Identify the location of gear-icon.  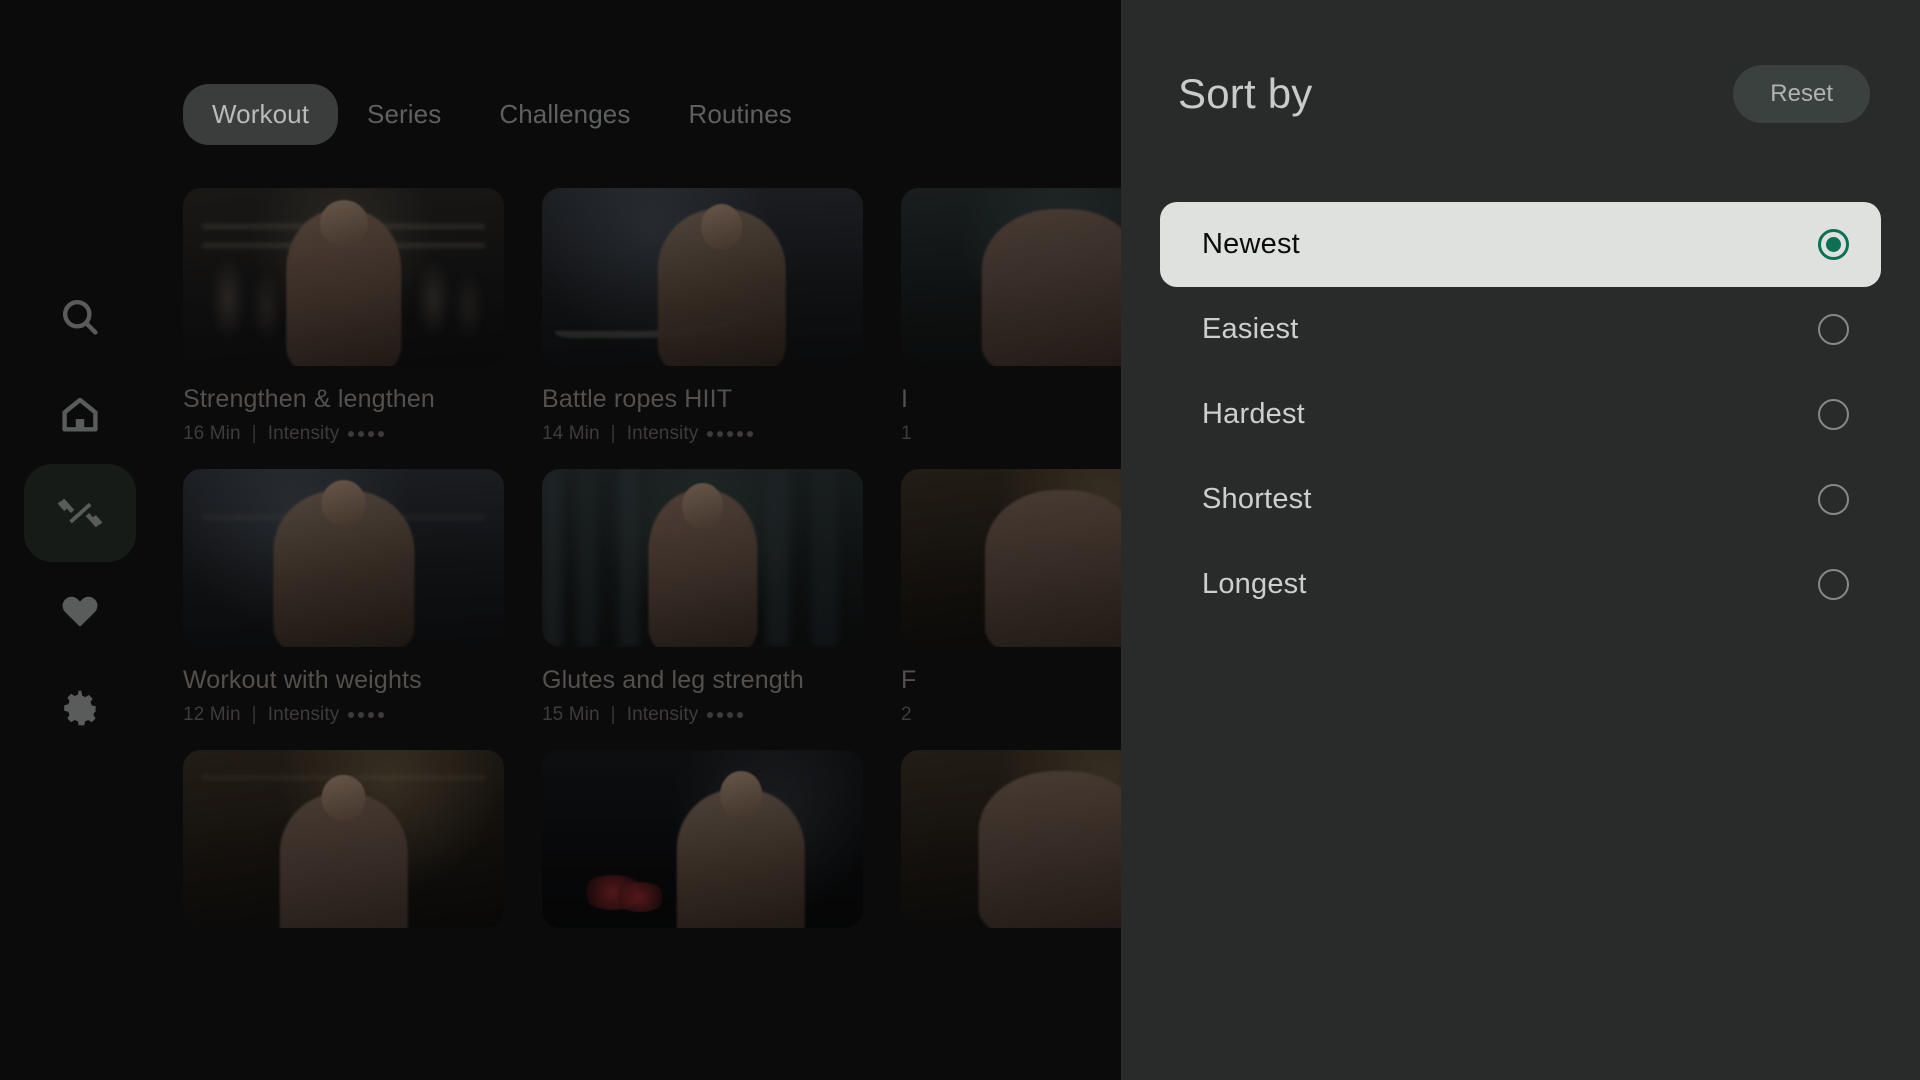
(80, 709).